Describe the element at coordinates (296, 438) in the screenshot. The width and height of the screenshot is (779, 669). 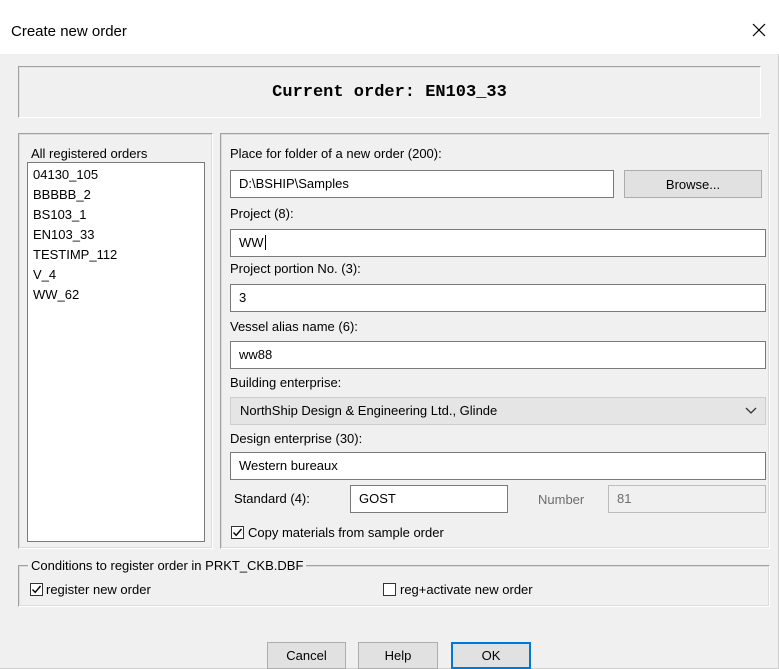
I see `design-label: Design enterprise (30):` at that location.